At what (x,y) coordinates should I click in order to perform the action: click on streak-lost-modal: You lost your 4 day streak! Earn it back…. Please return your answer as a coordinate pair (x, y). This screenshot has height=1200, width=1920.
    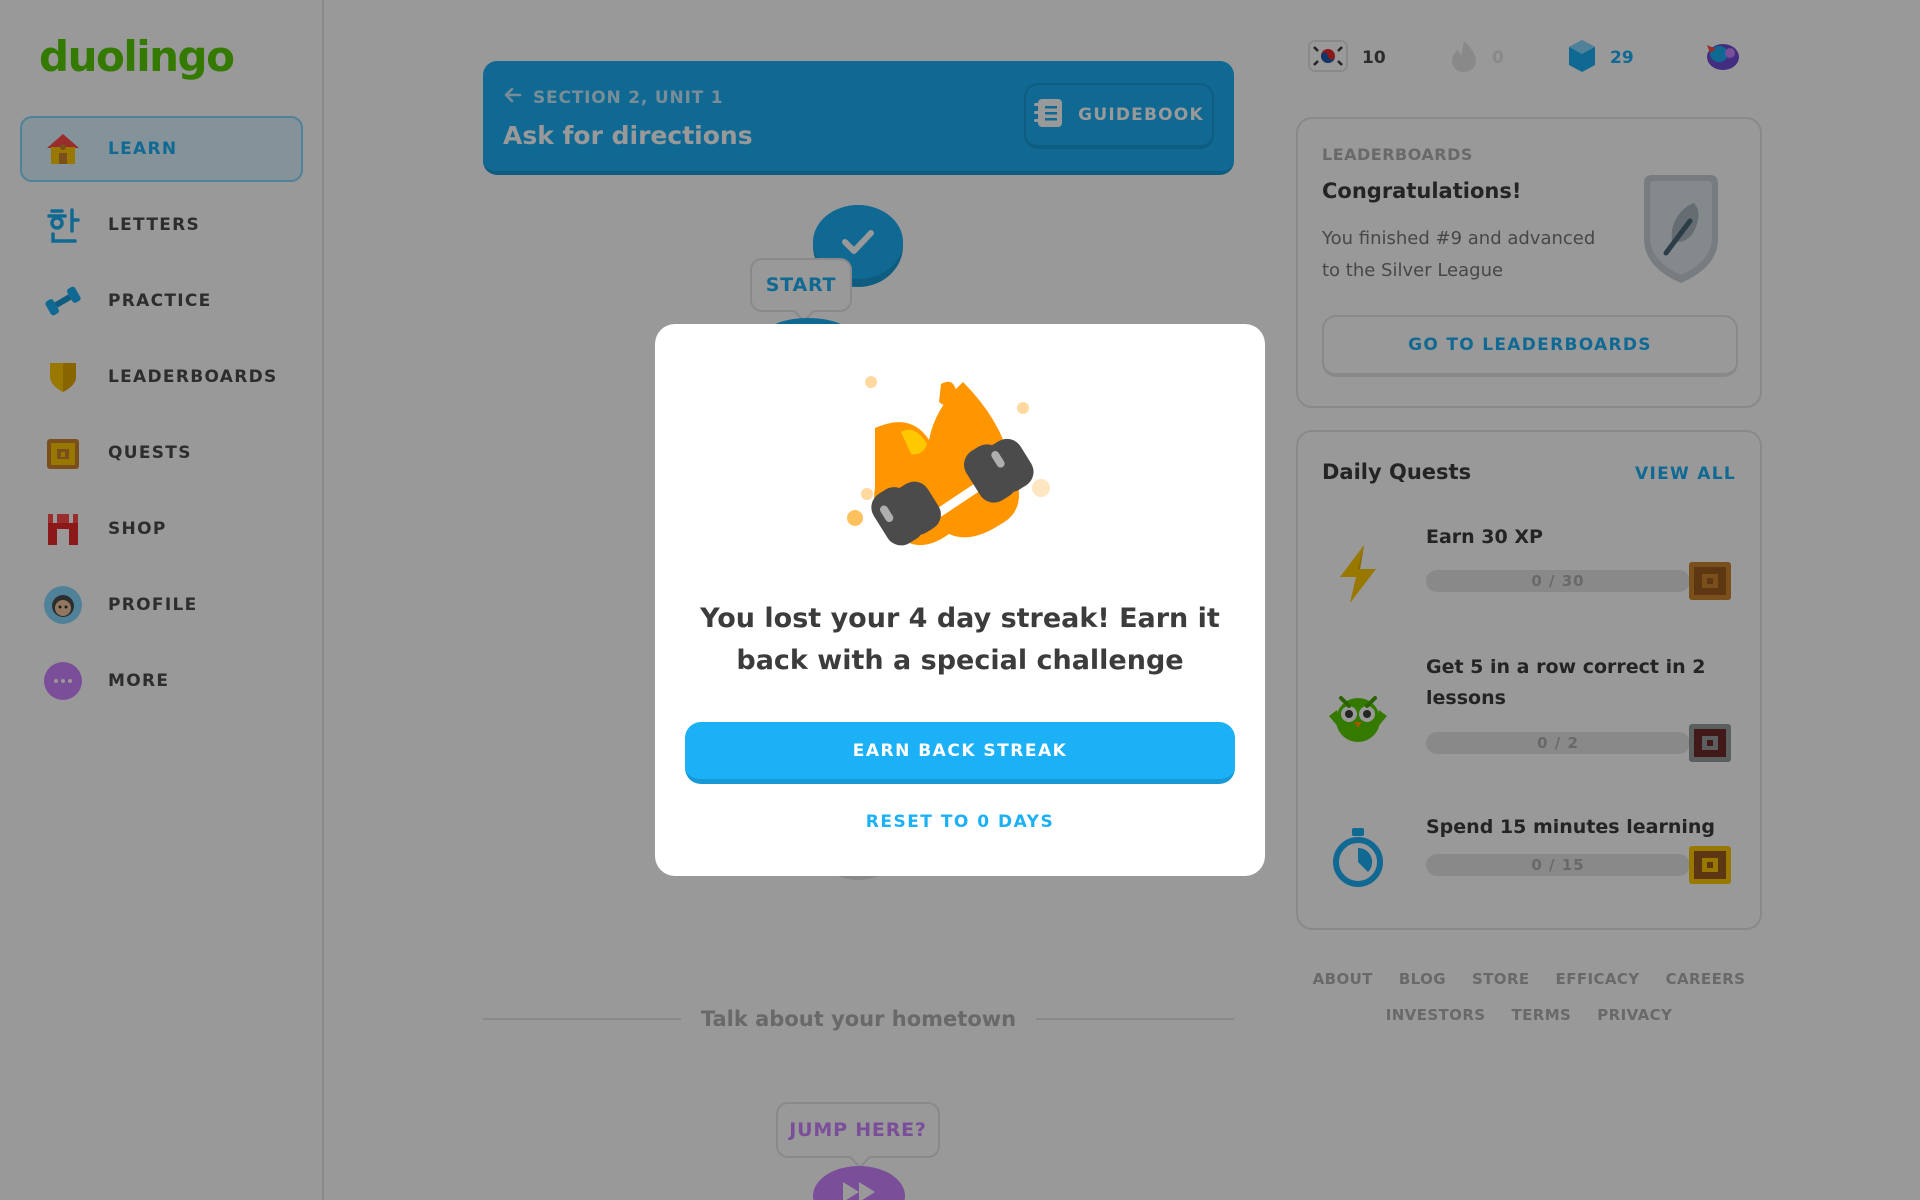
    Looking at the image, I should click on (960, 600).